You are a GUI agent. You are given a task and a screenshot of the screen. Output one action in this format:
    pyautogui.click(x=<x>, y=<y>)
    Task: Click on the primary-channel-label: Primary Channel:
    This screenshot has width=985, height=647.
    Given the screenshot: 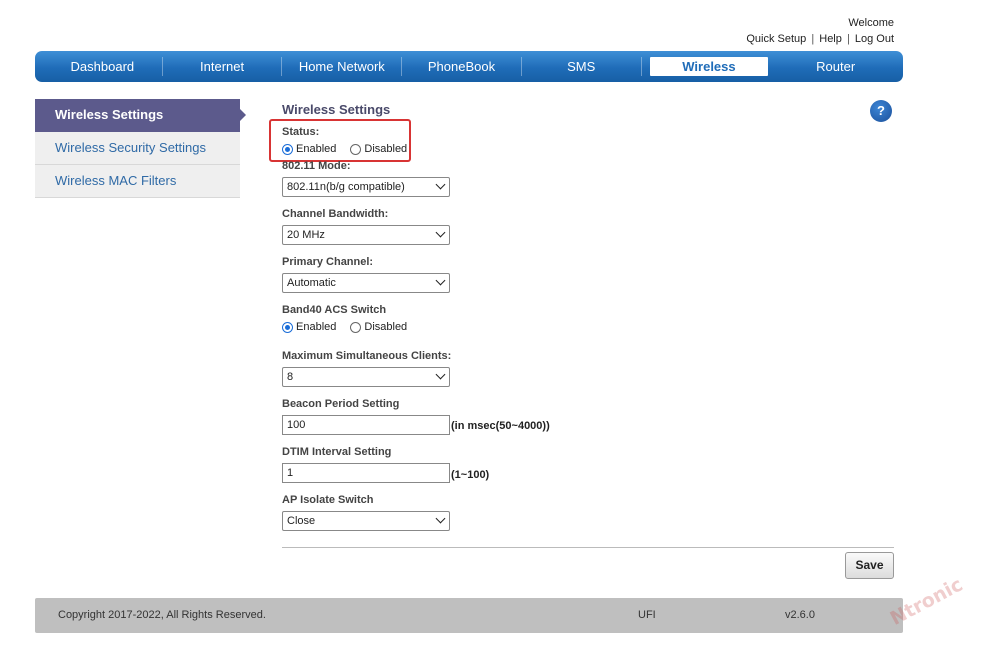 What is the action you would take?
    pyautogui.click(x=328, y=262)
    